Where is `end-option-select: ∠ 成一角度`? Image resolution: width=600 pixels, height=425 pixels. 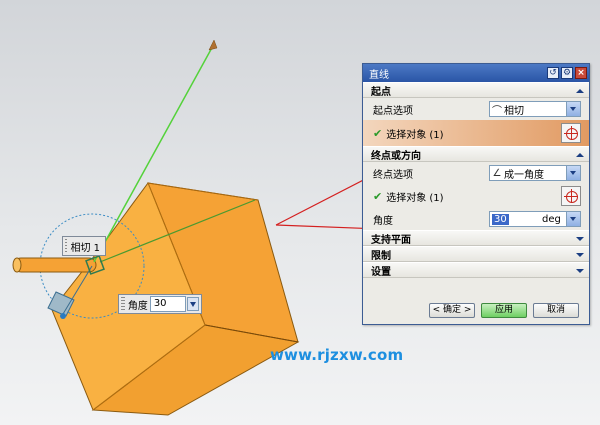 end-option-select: ∠ 成一角度 is located at coordinates (535, 173).